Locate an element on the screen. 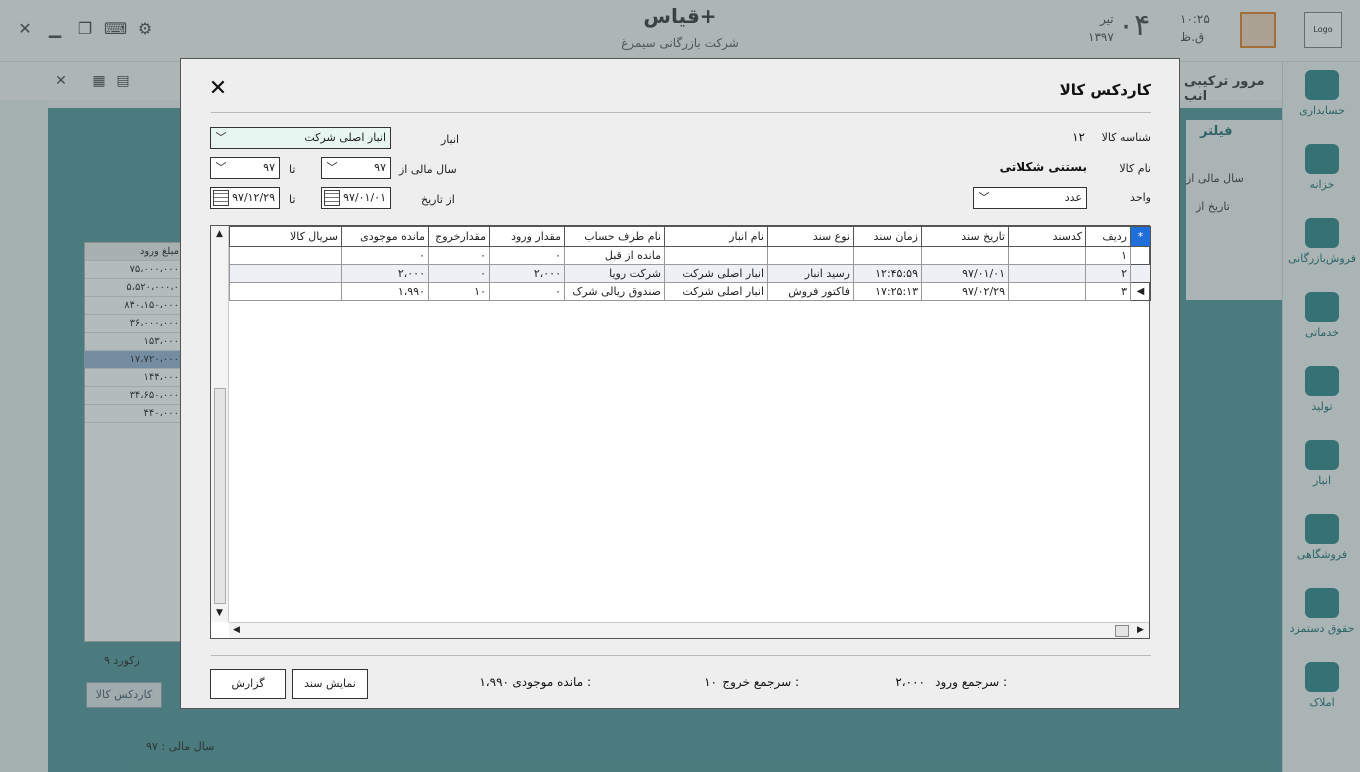  col-header-doc-code: کدسند is located at coordinates (1047, 236).